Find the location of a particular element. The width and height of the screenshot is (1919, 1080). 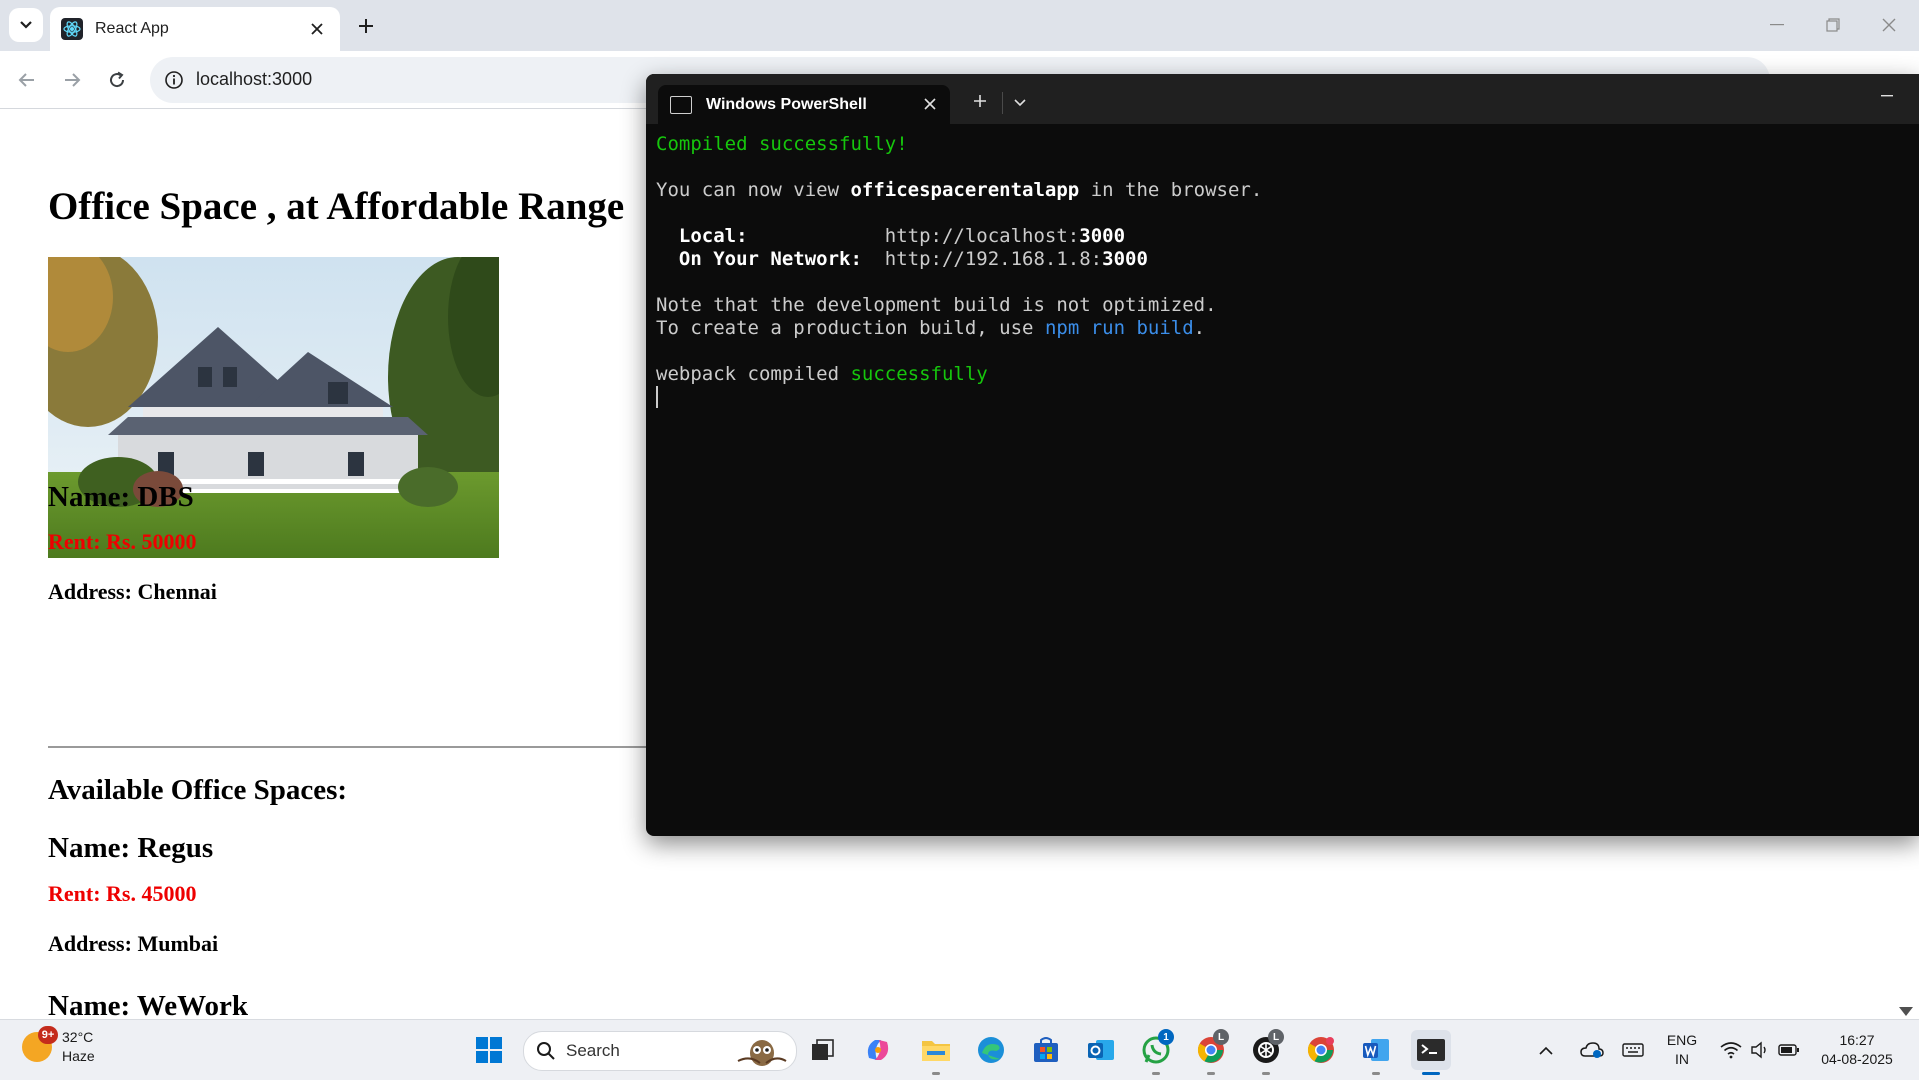

terminal-tab-title: Windows PowerShell is located at coordinates (786, 104).